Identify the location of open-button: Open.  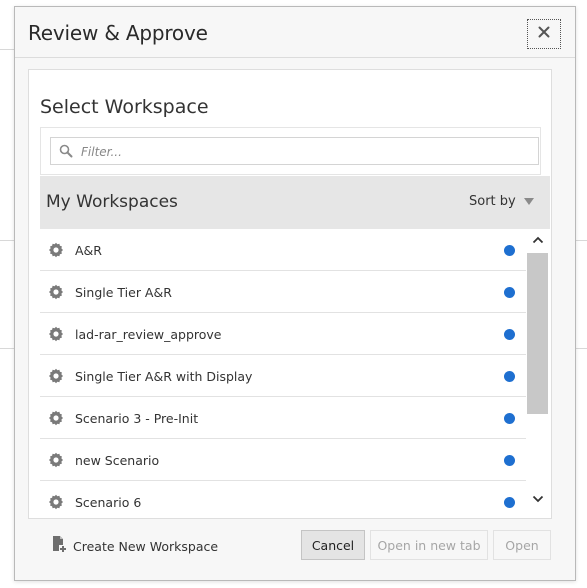
(522, 545).